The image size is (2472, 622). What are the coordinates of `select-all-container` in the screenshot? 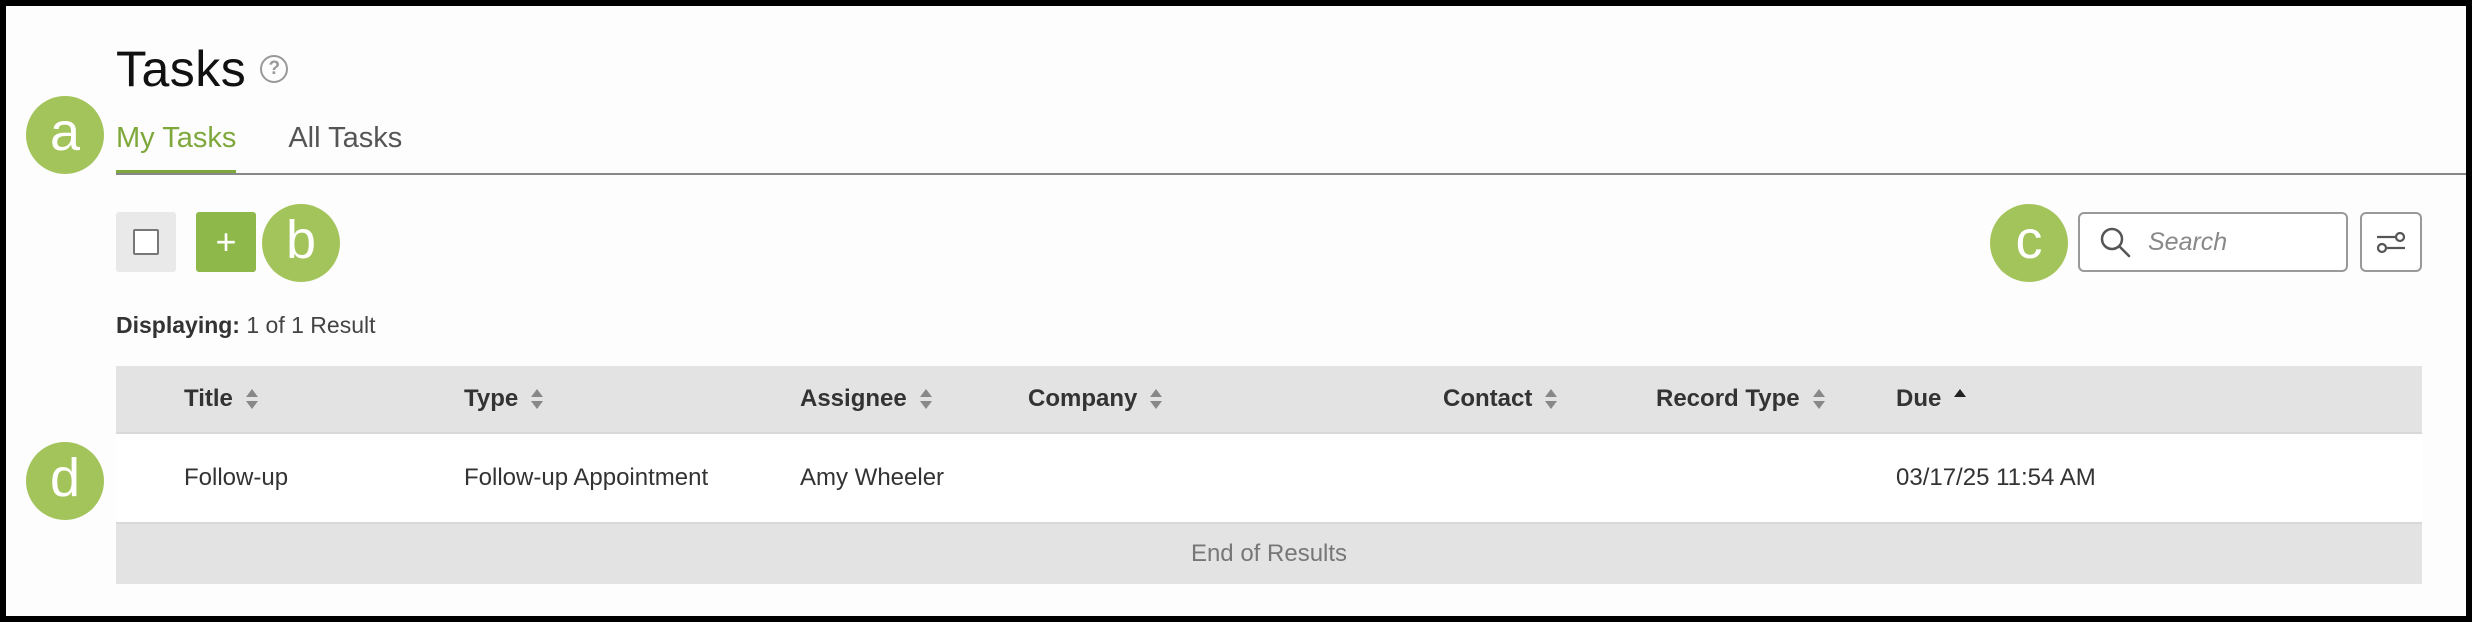 It's located at (146, 242).